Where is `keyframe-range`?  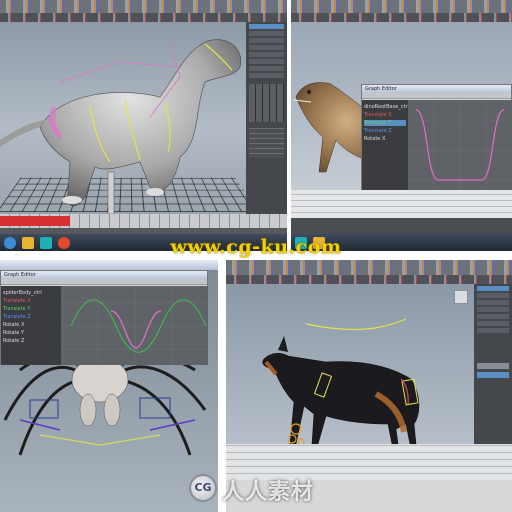
keyframe-range is located at coordinates (35, 221).